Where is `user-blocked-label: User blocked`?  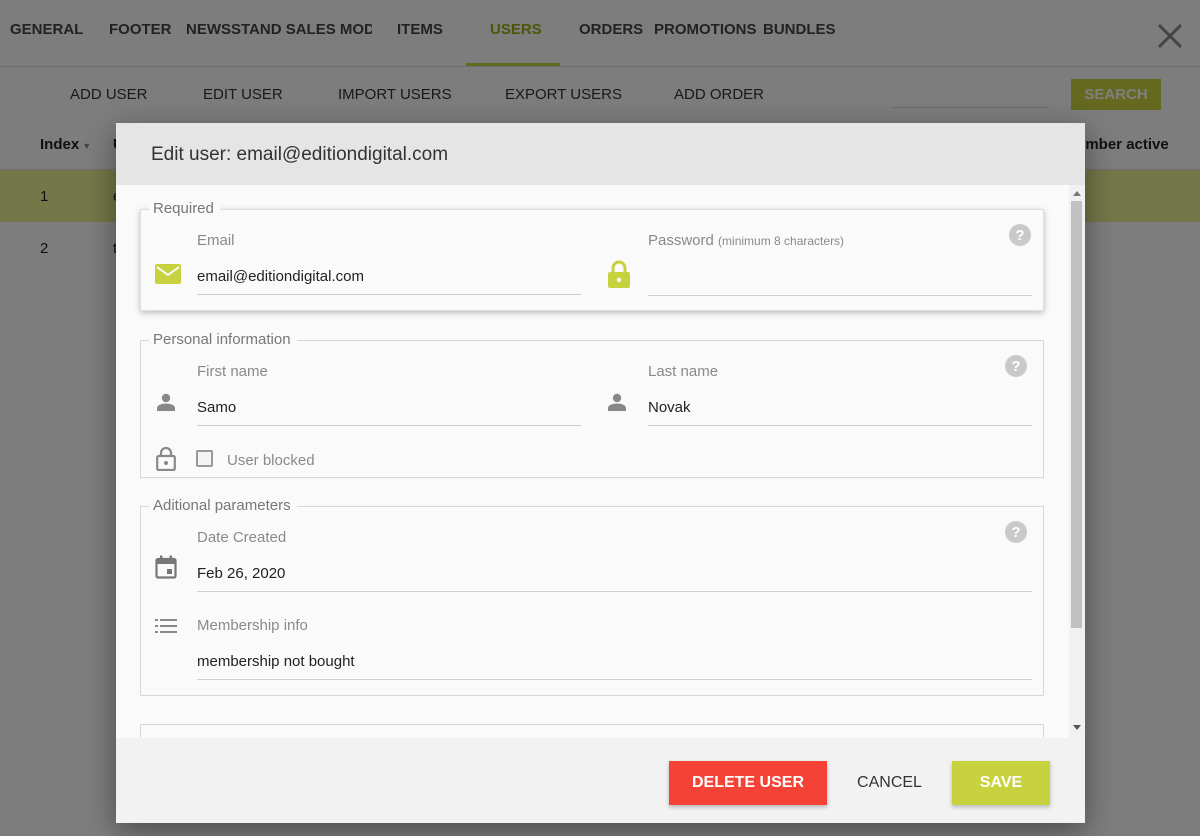 user-blocked-label: User blocked is located at coordinates (271, 460).